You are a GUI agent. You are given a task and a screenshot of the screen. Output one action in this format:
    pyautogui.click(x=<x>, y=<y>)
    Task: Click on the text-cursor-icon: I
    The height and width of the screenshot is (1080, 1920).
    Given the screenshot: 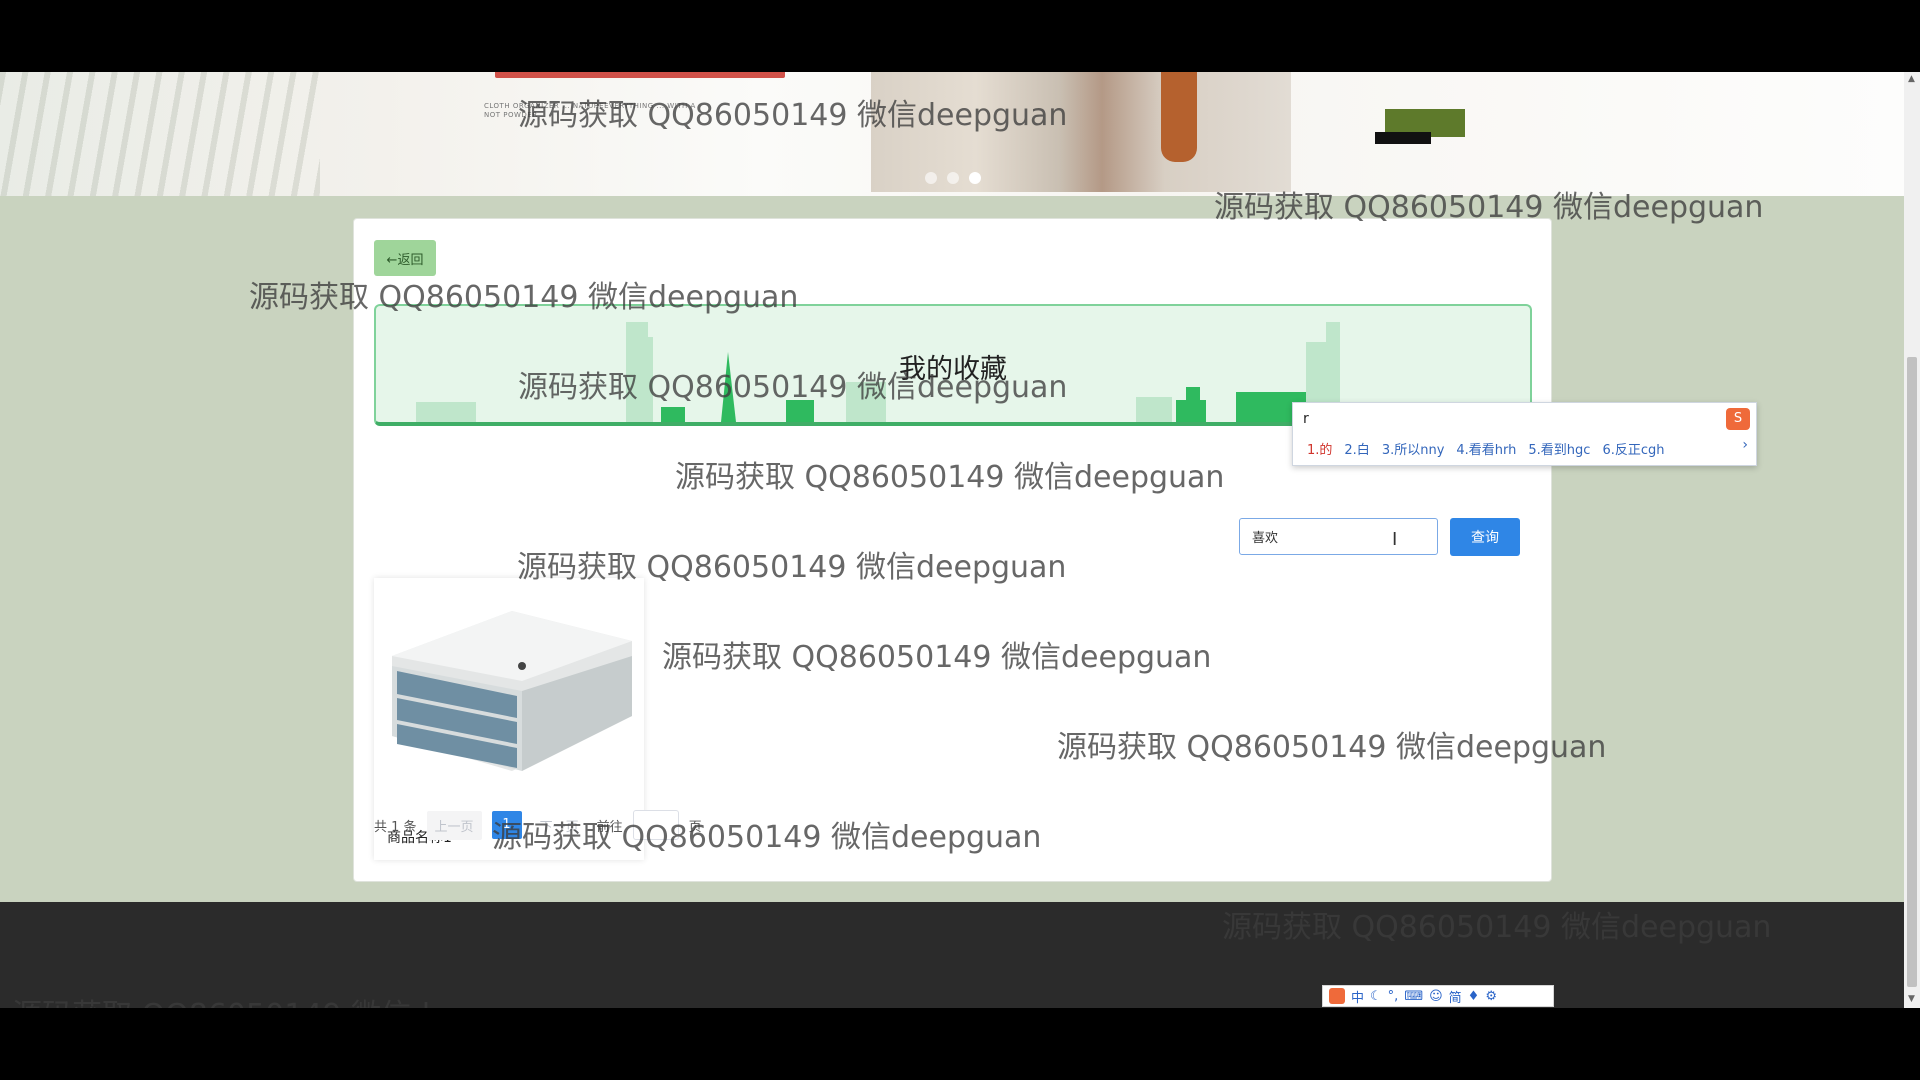 What is the action you would take?
    pyautogui.click(x=1395, y=539)
    